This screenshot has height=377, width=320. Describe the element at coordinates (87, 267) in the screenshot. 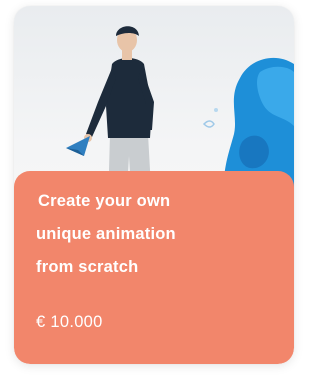

I see `product-title-line-3: from scratch` at that location.